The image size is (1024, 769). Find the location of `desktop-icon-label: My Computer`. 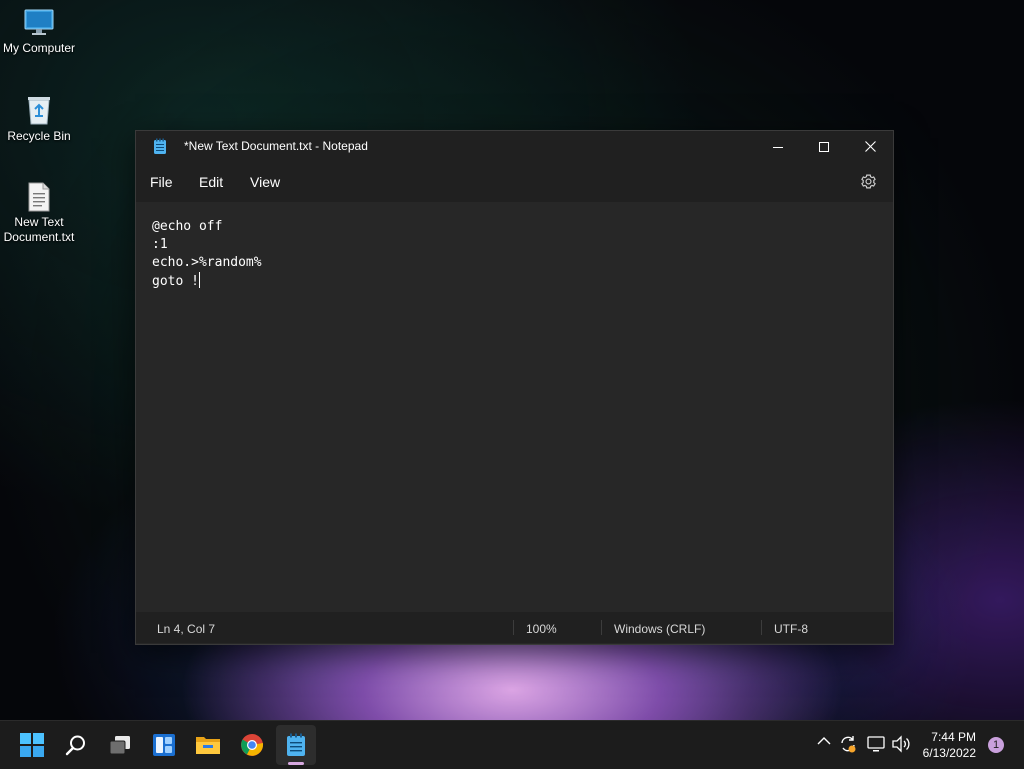

desktop-icon-label: My Computer is located at coordinates (39, 48).